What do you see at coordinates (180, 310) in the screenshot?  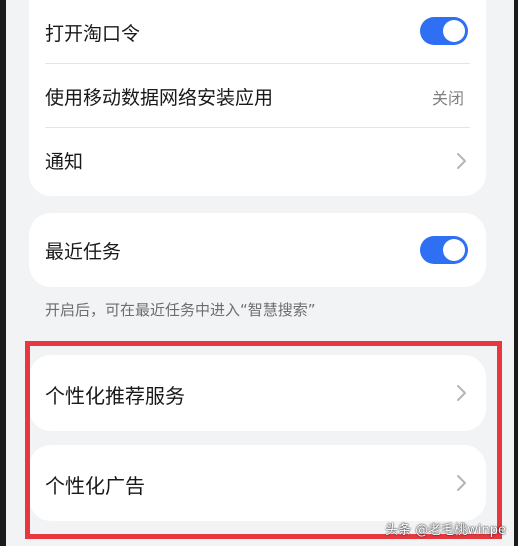 I see `recent-tasks-hint: 开启后，可在最近任务中进入“智慧搜索”` at bounding box center [180, 310].